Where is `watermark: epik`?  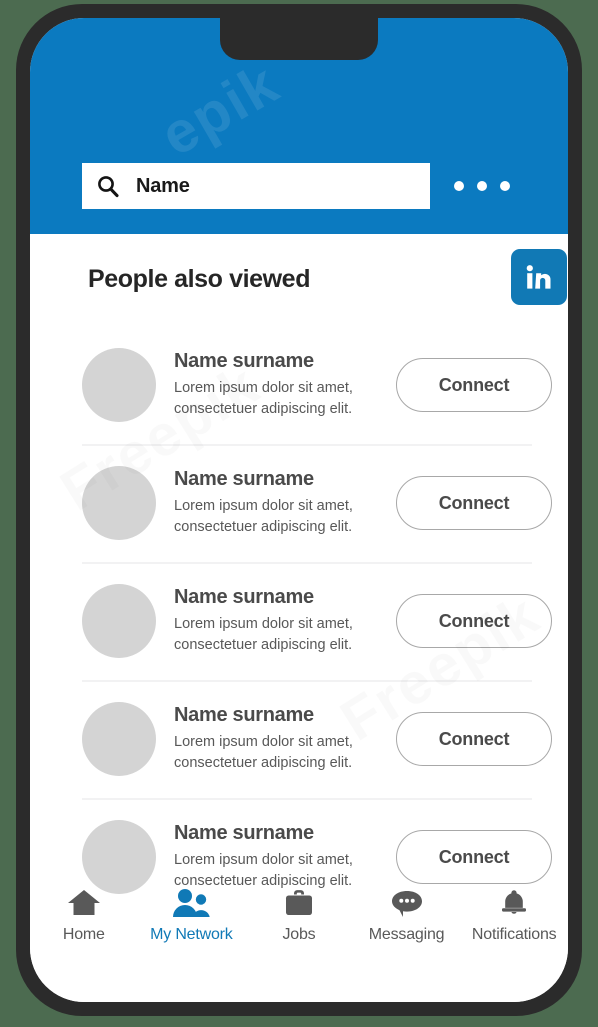
watermark: epik is located at coordinates (220, 109).